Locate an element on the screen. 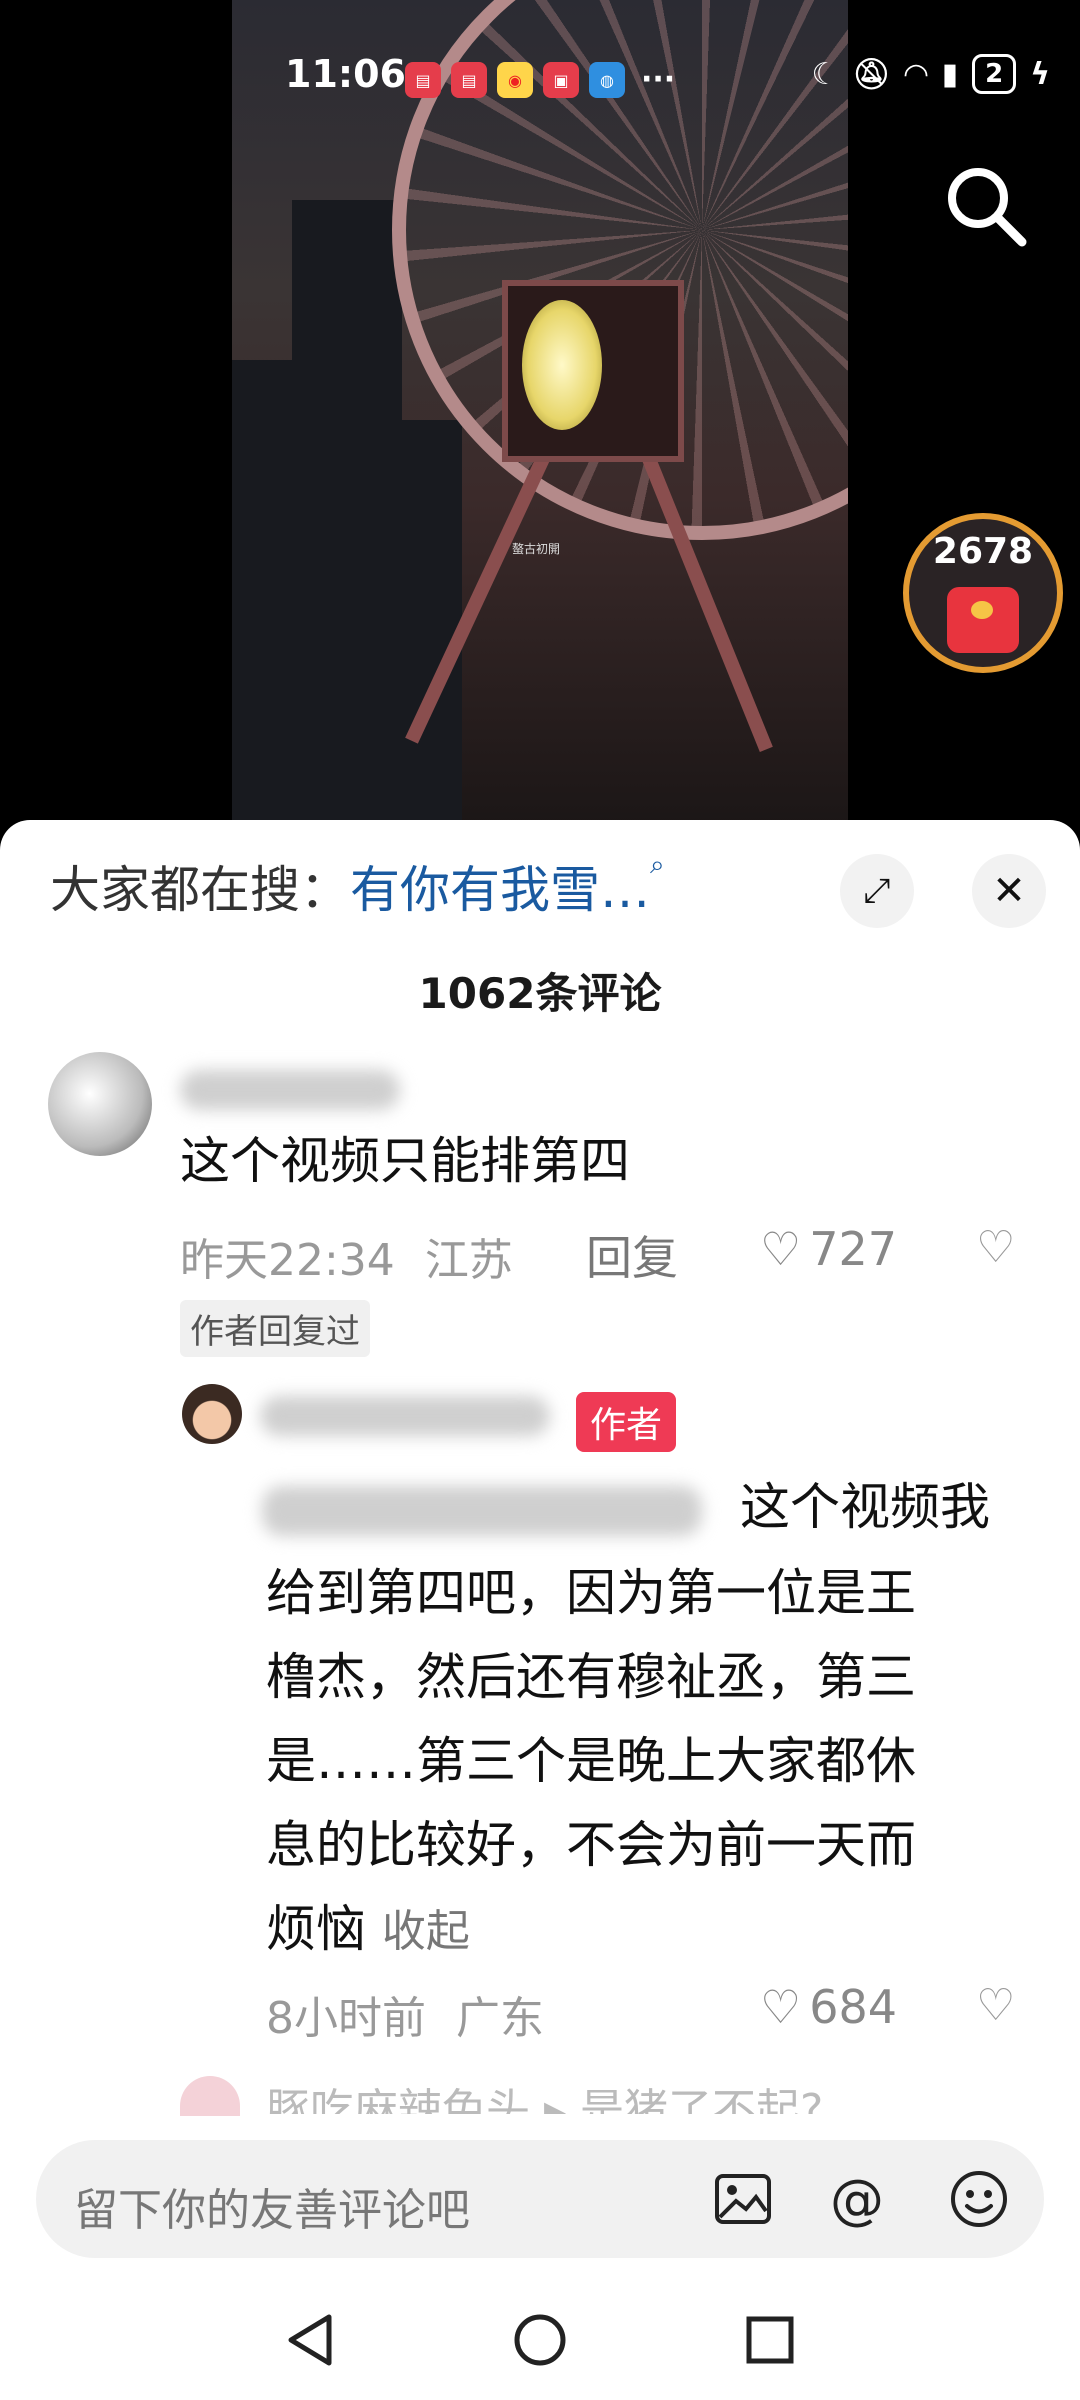 The width and height of the screenshot is (1080, 2400). author-name-blurred is located at coordinates (405, 1416).